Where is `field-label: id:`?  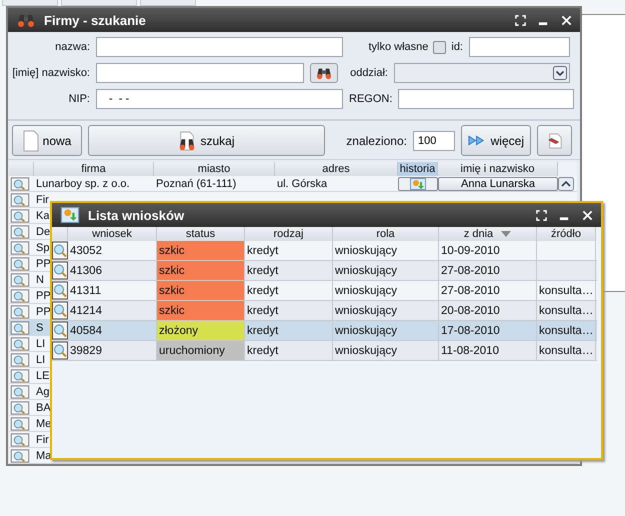
field-label: id: is located at coordinates (457, 47).